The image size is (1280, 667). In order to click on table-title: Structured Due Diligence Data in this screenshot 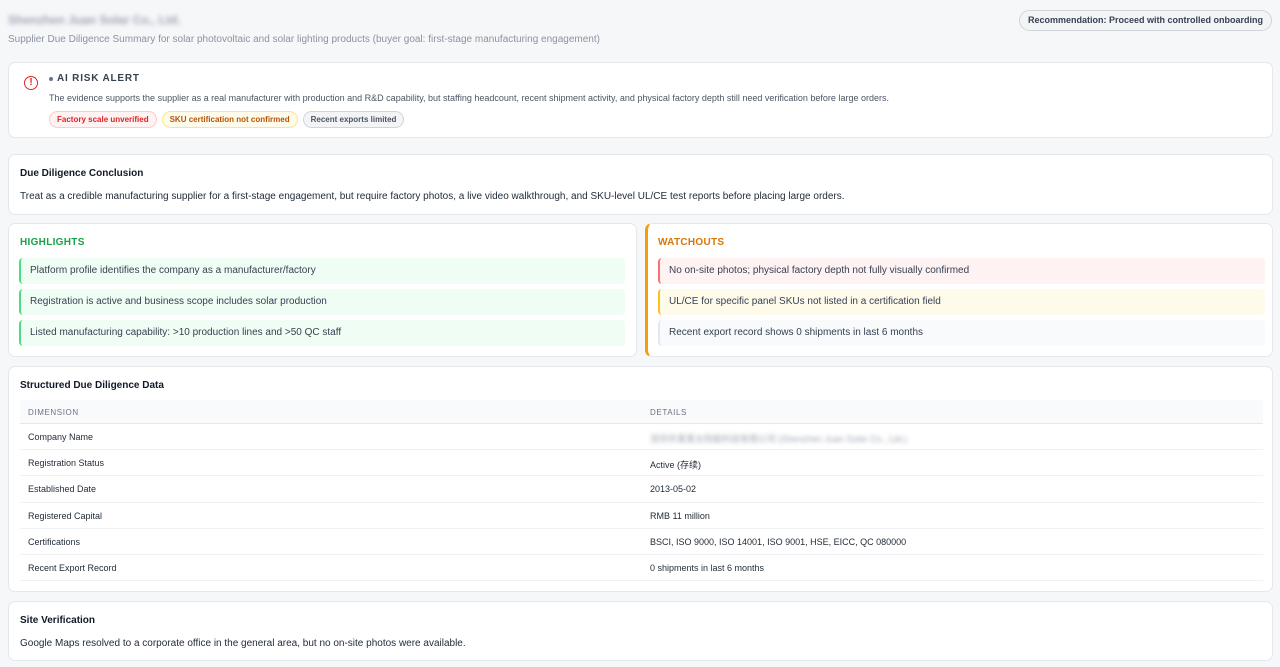, I will do `click(92, 385)`.